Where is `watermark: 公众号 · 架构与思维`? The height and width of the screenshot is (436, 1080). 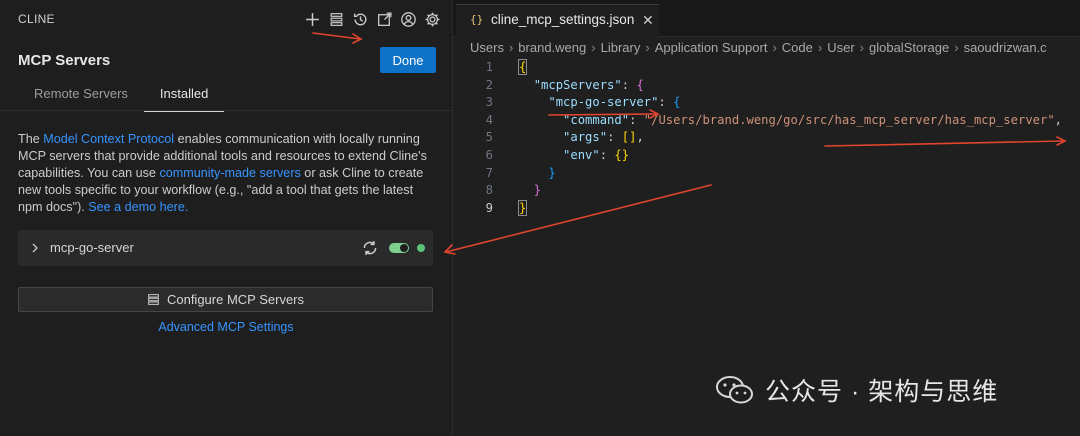 watermark: 公众号 · 架构与思维 is located at coordinates (856, 390).